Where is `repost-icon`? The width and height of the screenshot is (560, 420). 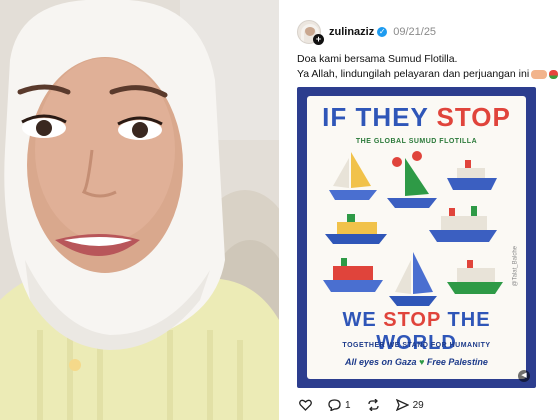 repost-icon is located at coordinates (373, 405).